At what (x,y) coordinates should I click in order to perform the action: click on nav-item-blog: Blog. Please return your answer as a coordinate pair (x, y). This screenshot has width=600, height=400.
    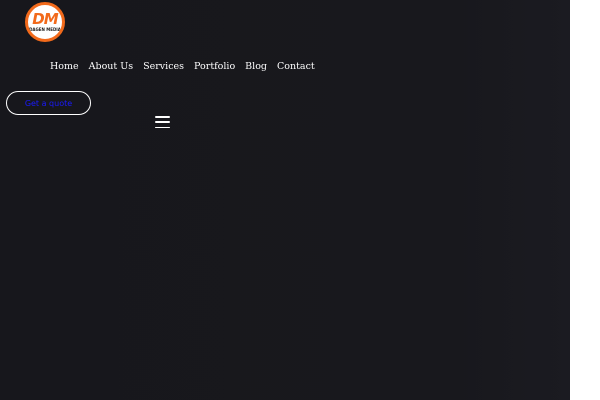
    Looking at the image, I should click on (256, 66).